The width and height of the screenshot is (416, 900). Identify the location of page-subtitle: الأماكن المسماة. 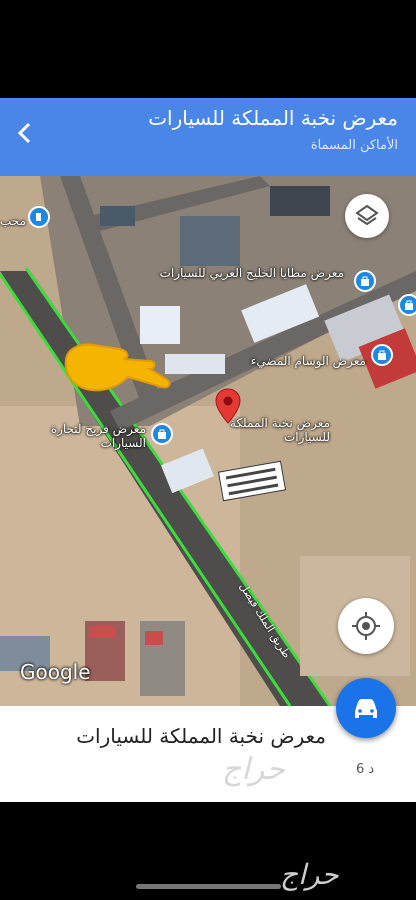
(354, 145).